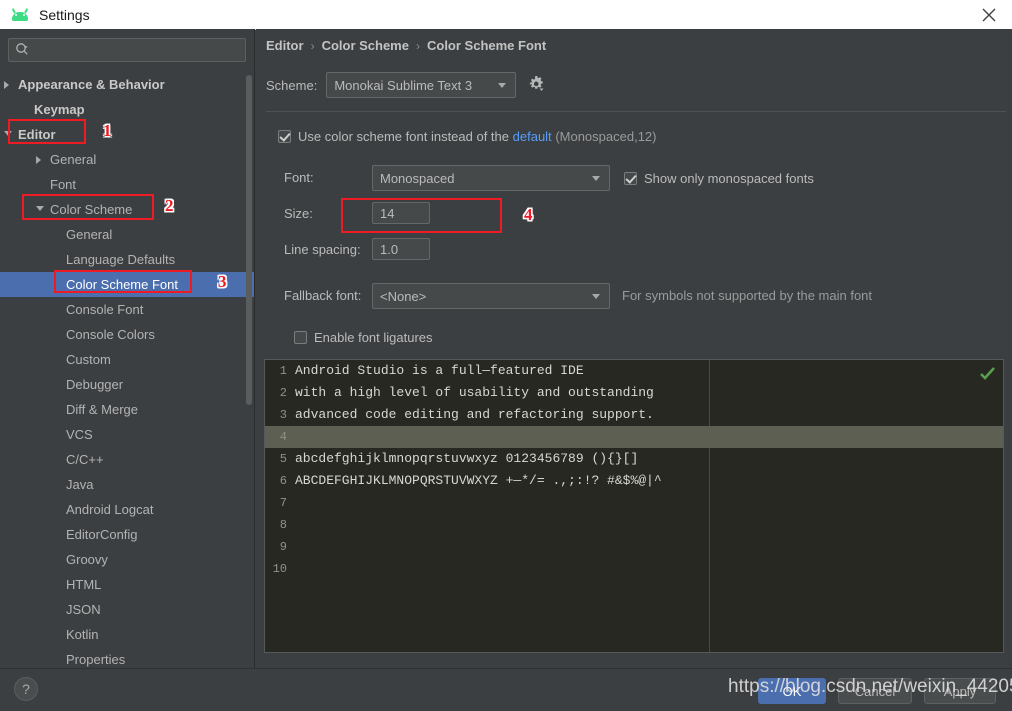 The height and width of the screenshot is (711, 1012). What do you see at coordinates (634, 525) in the screenshot?
I see `preview-line: 8` at bounding box center [634, 525].